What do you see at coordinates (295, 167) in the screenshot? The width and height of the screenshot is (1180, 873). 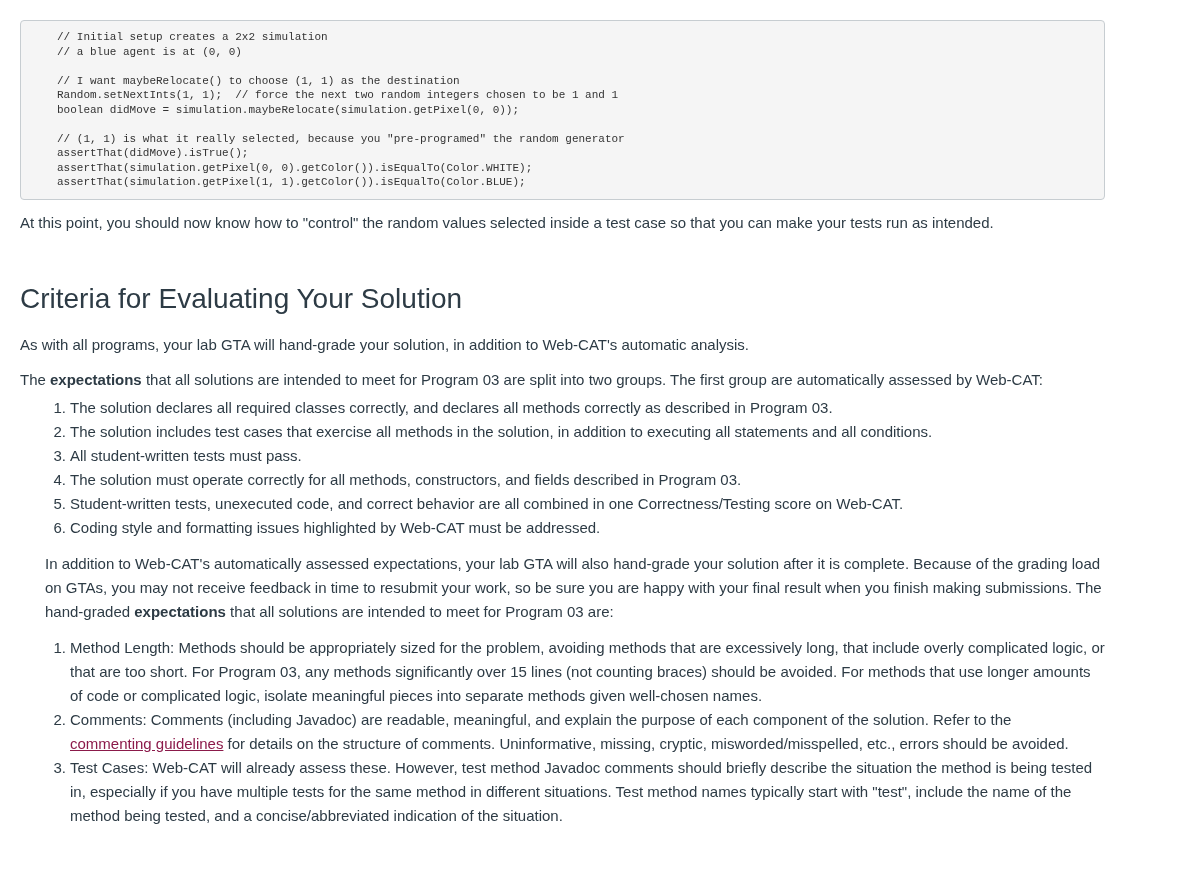 I see `code-line: assertThat(simulation.getPixel(0, 0).getColor()).isEqualTo(Color.WHITE);` at bounding box center [295, 167].